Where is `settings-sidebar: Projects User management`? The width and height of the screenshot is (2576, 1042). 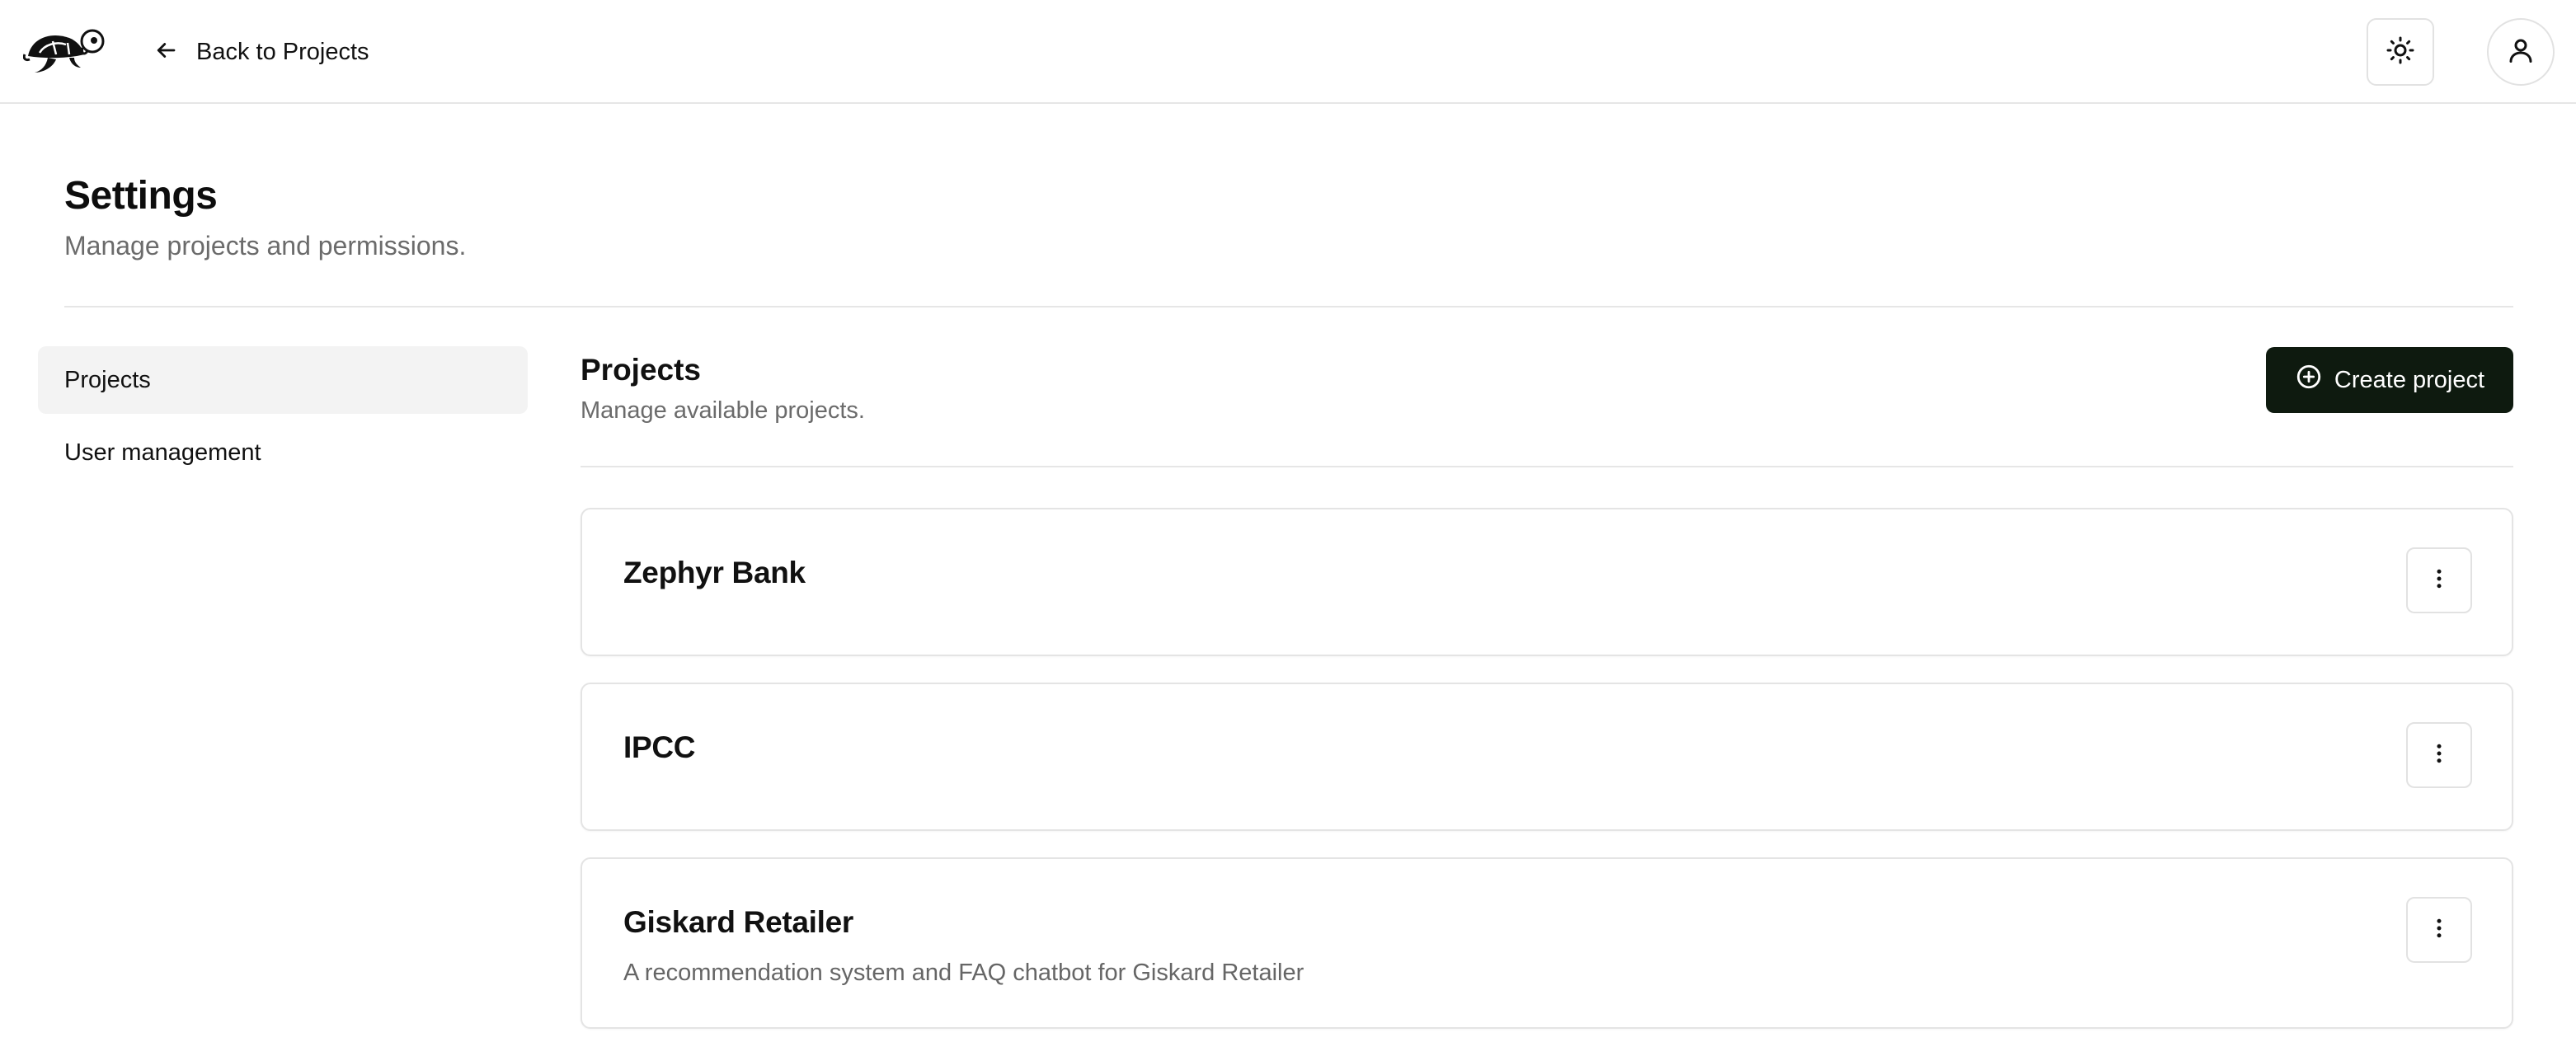
settings-sidebar: Projects User management is located at coordinates (283, 418).